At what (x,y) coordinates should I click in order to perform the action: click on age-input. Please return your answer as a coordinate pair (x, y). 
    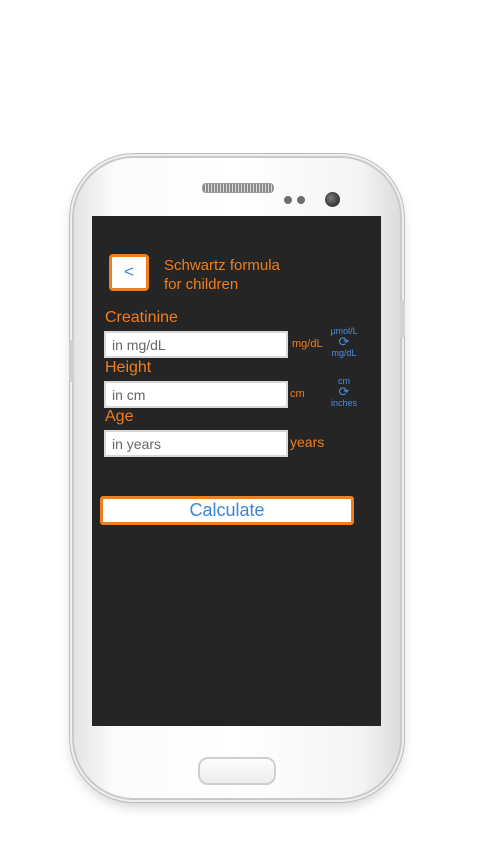
    Looking at the image, I should click on (196, 443).